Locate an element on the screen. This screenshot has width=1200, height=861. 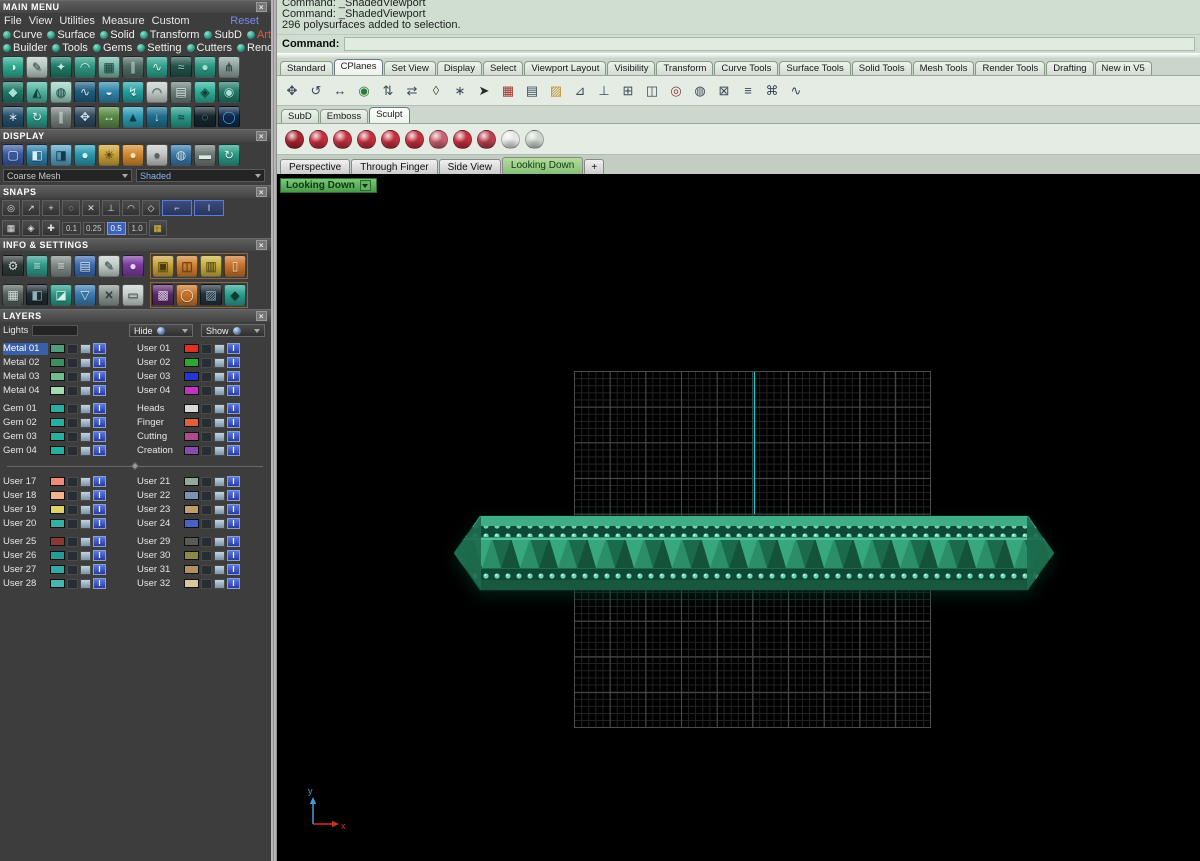
environment-icon: ◍ is located at coordinates (181, 155).